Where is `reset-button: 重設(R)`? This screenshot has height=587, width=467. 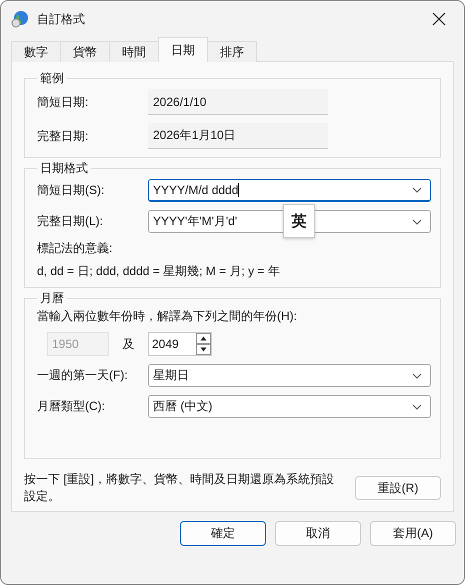
reset-button: 重設(R) is located at coordinates (398, 488).